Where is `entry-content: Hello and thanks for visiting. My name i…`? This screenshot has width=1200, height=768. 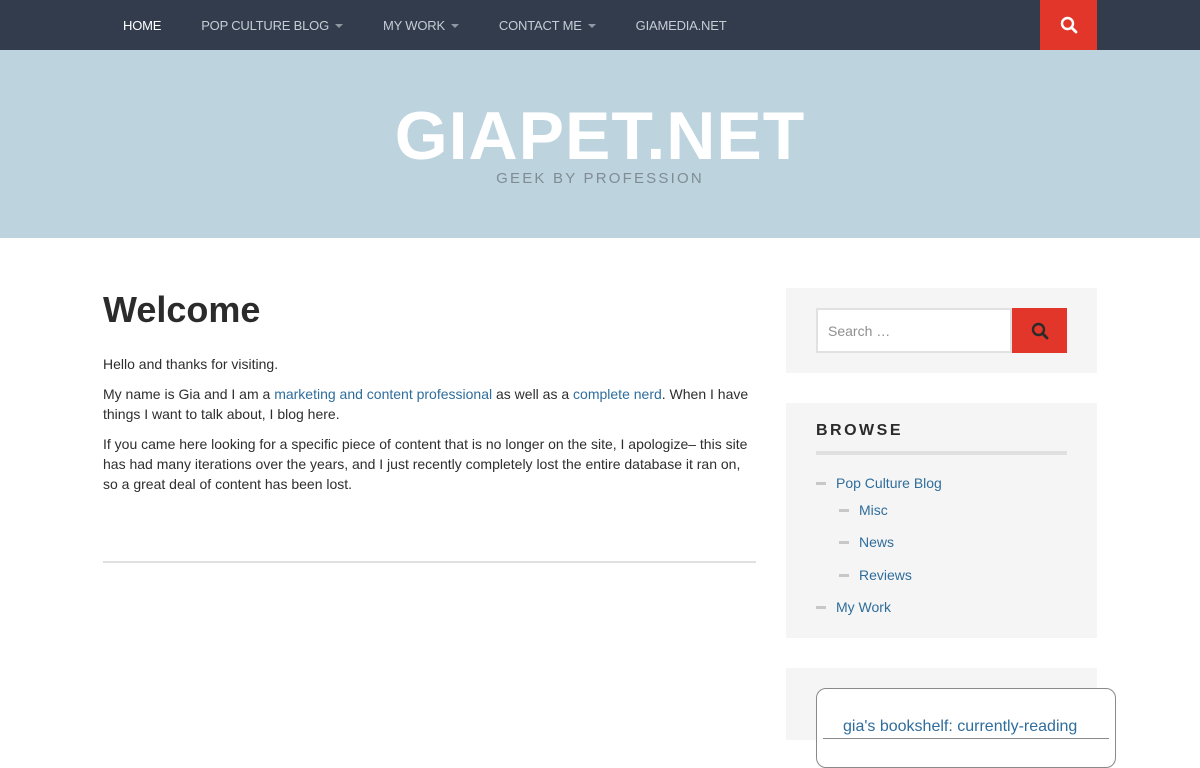
entry-content: Hello and thanks for visiting. My name i… is located at coordinates (429, 424).